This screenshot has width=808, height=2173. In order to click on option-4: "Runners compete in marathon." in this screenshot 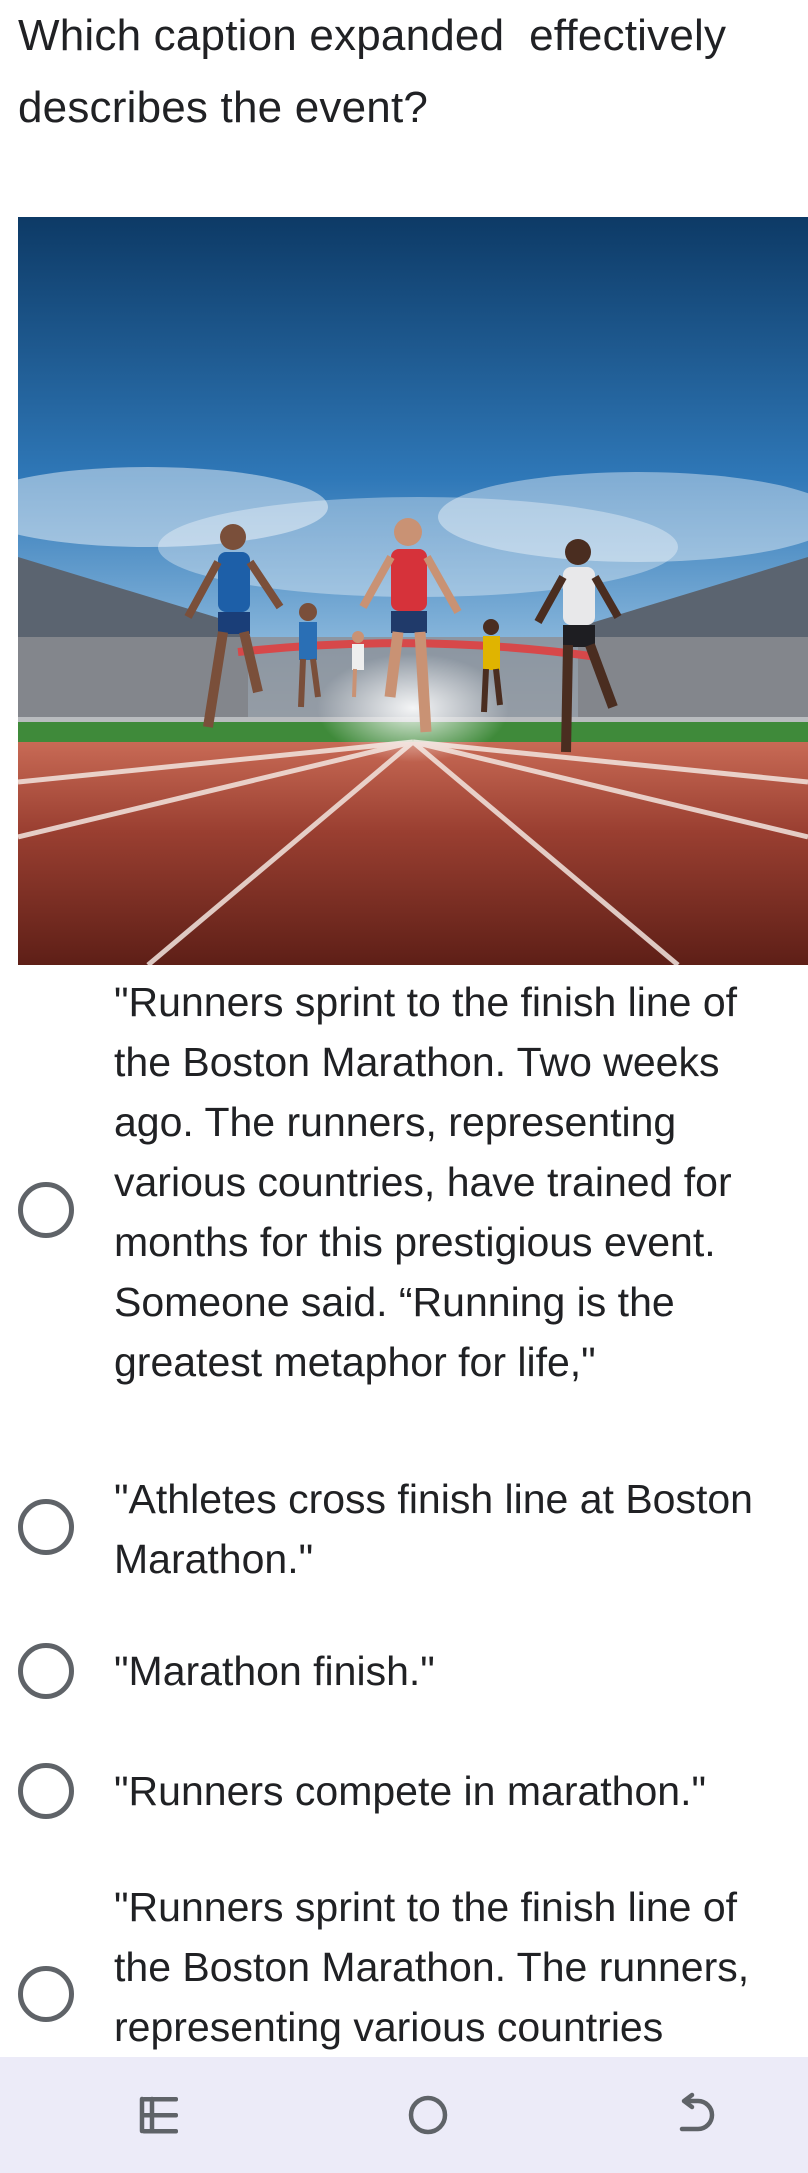, I will do `click(404, 1793)`.